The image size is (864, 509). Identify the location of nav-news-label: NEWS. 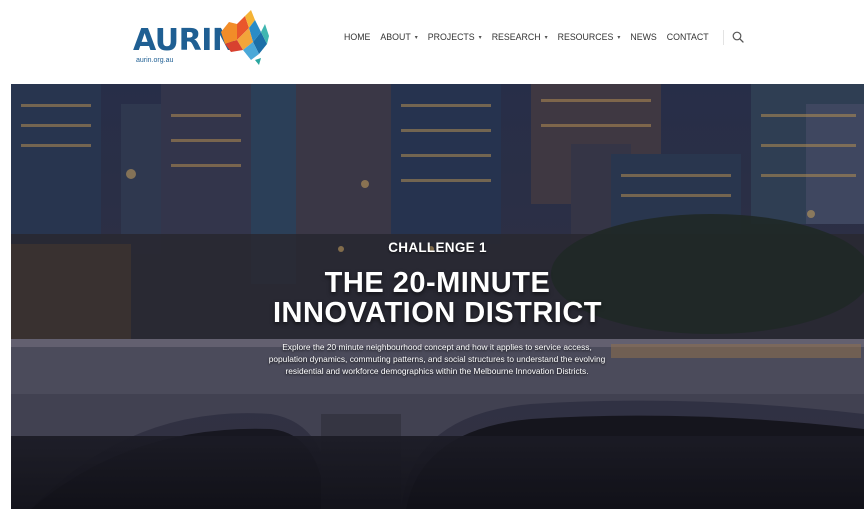
(643, 37).